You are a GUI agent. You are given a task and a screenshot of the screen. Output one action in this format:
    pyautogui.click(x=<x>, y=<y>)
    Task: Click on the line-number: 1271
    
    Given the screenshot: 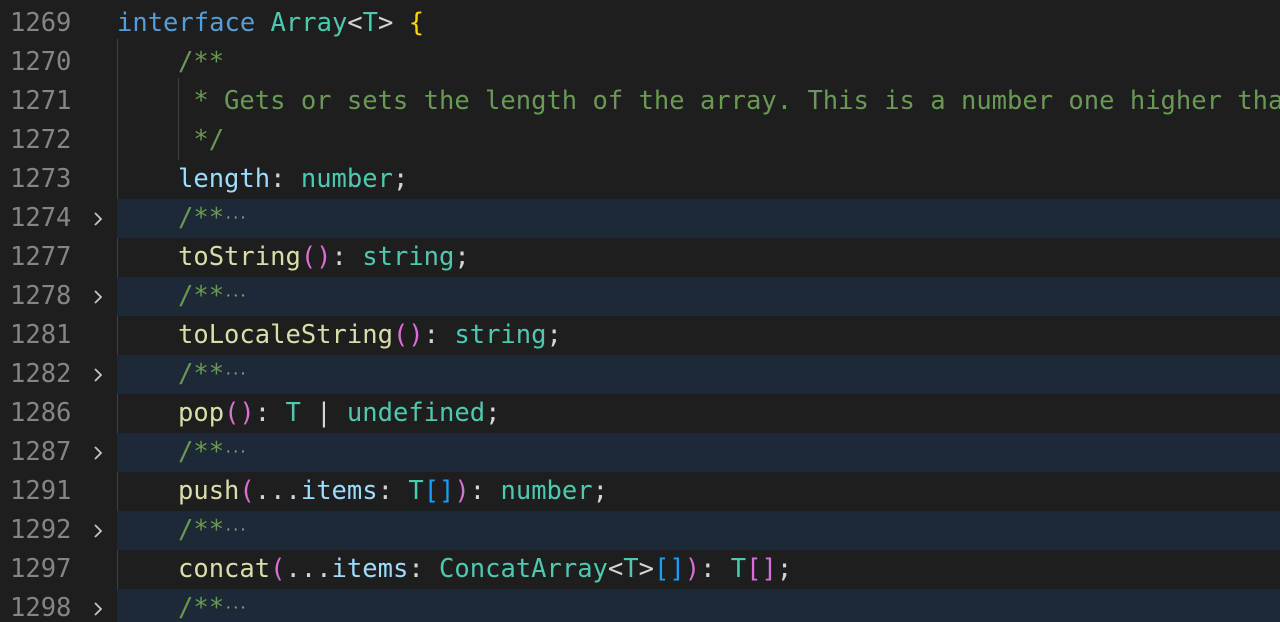 What is the action you would take?
    pyautogui.click(x=41, y=101)
    